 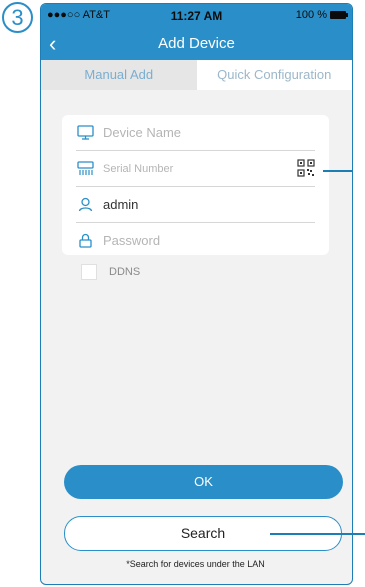 What do you see at coordinates (337, 171) in the screenshot?
I see `callout-line-qr` at bounding box center [337, 171].